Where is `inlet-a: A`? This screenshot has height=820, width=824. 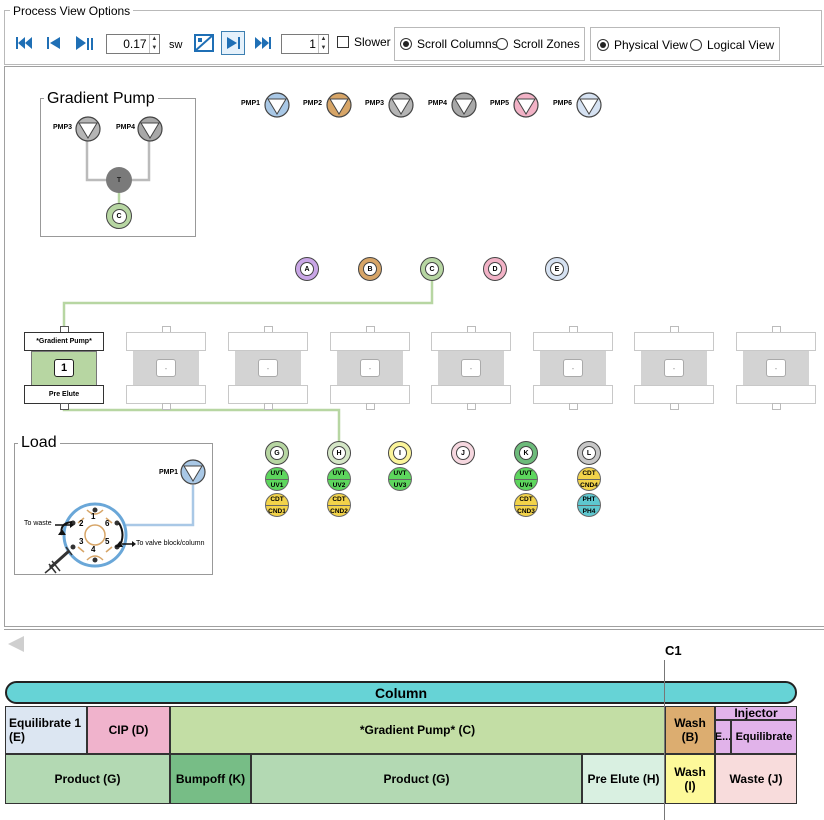 inlet-a: A is located at coordinates (307, 269).